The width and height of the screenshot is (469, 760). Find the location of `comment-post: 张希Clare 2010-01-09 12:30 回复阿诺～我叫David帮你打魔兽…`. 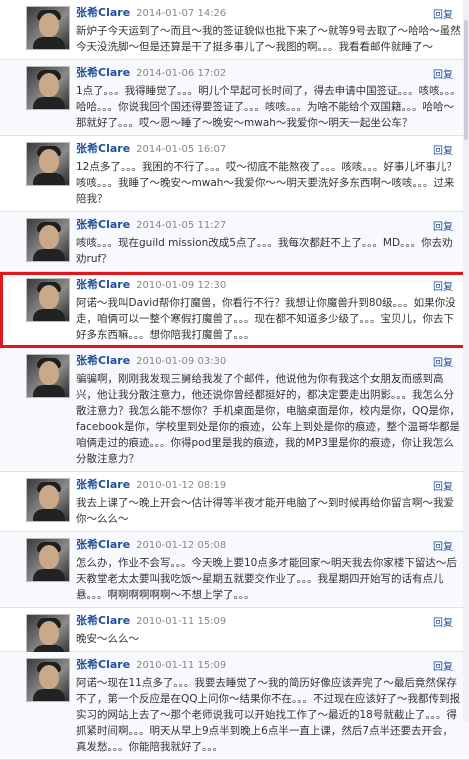

comment-post: 张希Clare 2010-01-09 12:30 回复阿诺～我叫David帮你打魔兽… is located at coordinates (234, 310).